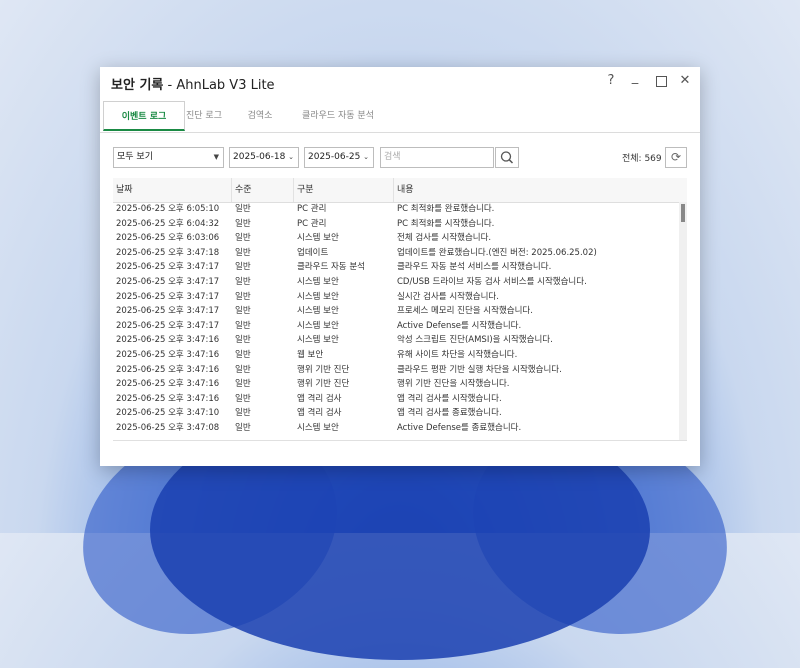 This screenshot has height=668, width=800. Describe the element at coordinates (459, 325) in the screenshot. I see `cell-content: Active Defense를 시작했습니다.` at that location.